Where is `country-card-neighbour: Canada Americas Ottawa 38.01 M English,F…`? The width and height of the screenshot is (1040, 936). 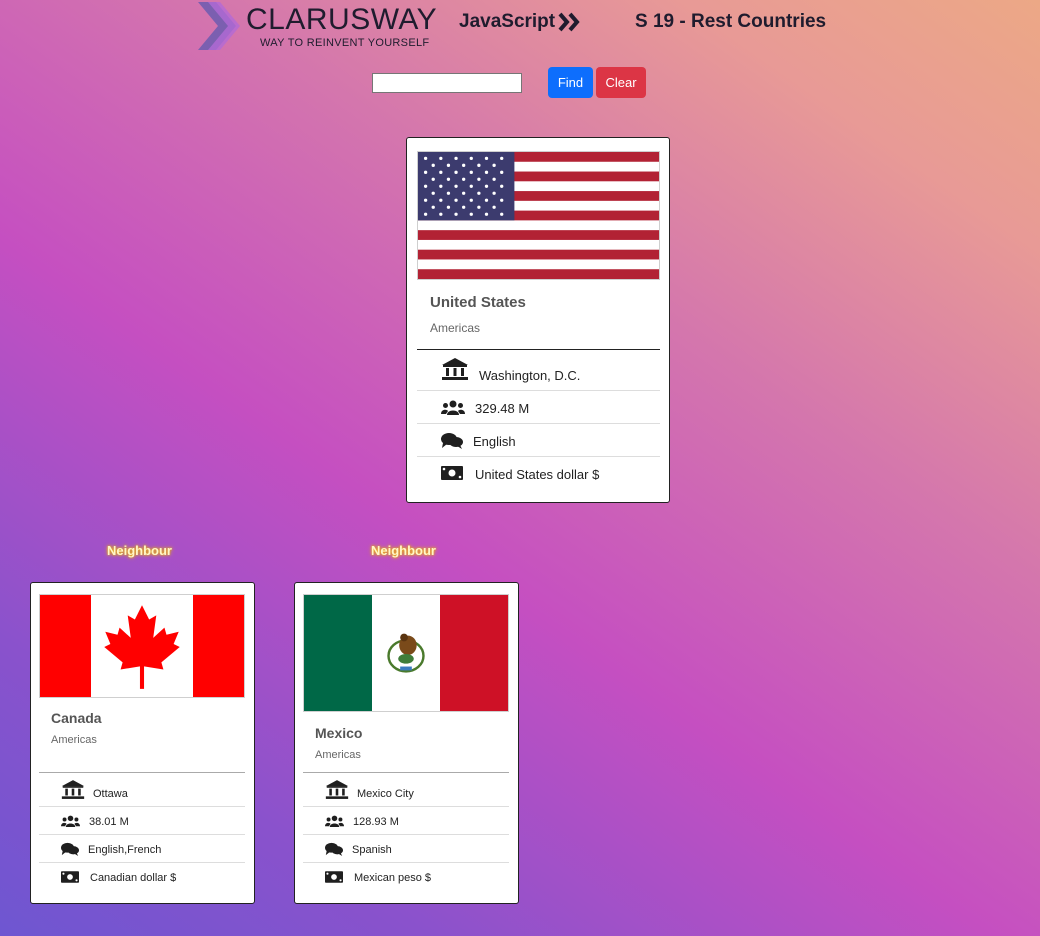 country-card-neighbour: Canada Americas Ottawa 38.01 M English,F… is located at coordinates (142, 743).